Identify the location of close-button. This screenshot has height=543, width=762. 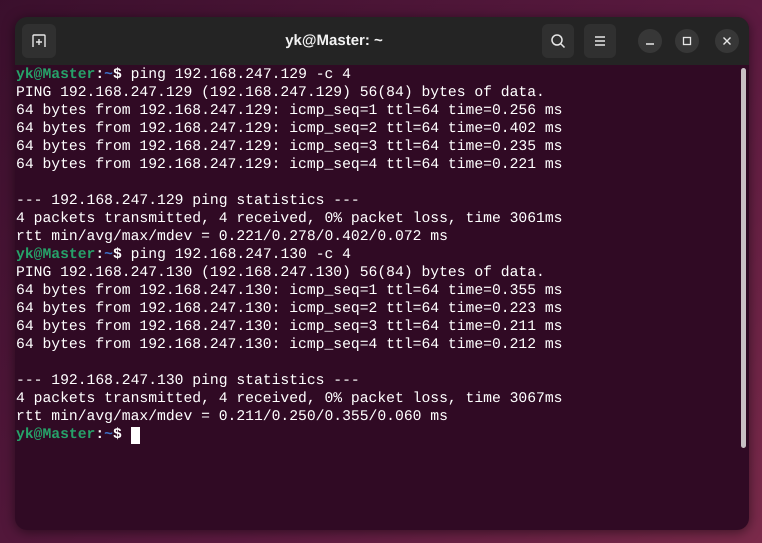
(727, 41).